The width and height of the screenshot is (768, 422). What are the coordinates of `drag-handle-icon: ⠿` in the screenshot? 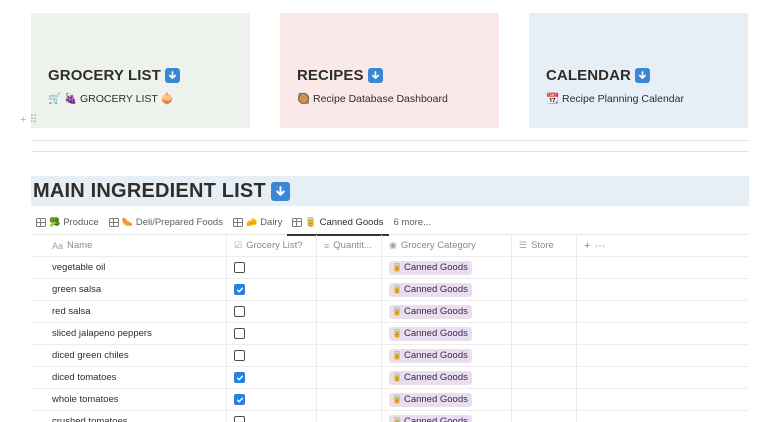 It's located at (33, 119).